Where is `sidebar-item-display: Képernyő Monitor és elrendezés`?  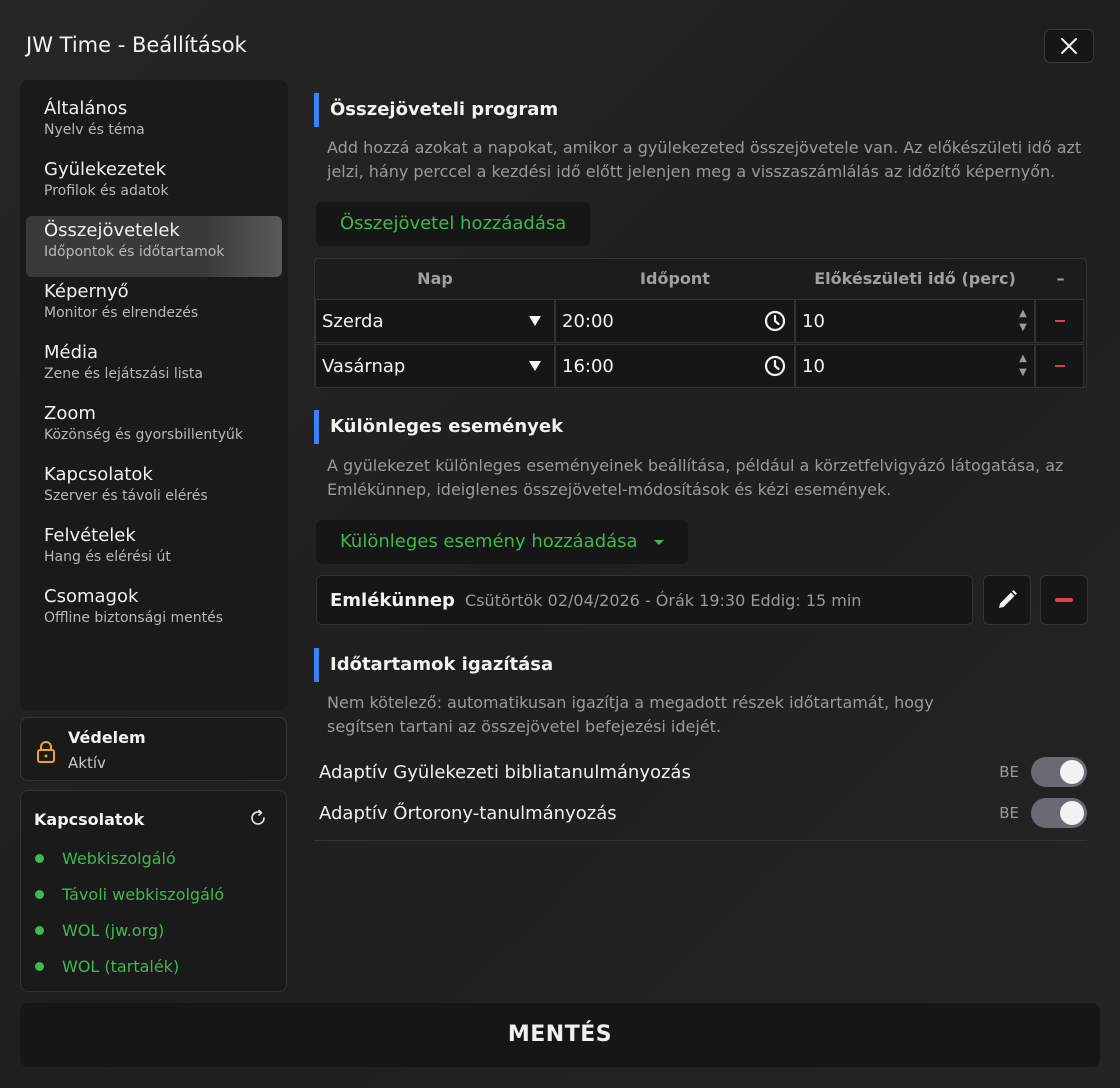 sidebar-item-display: Képernyő Monitor és elrendezés is located at coordinates (154, 307).